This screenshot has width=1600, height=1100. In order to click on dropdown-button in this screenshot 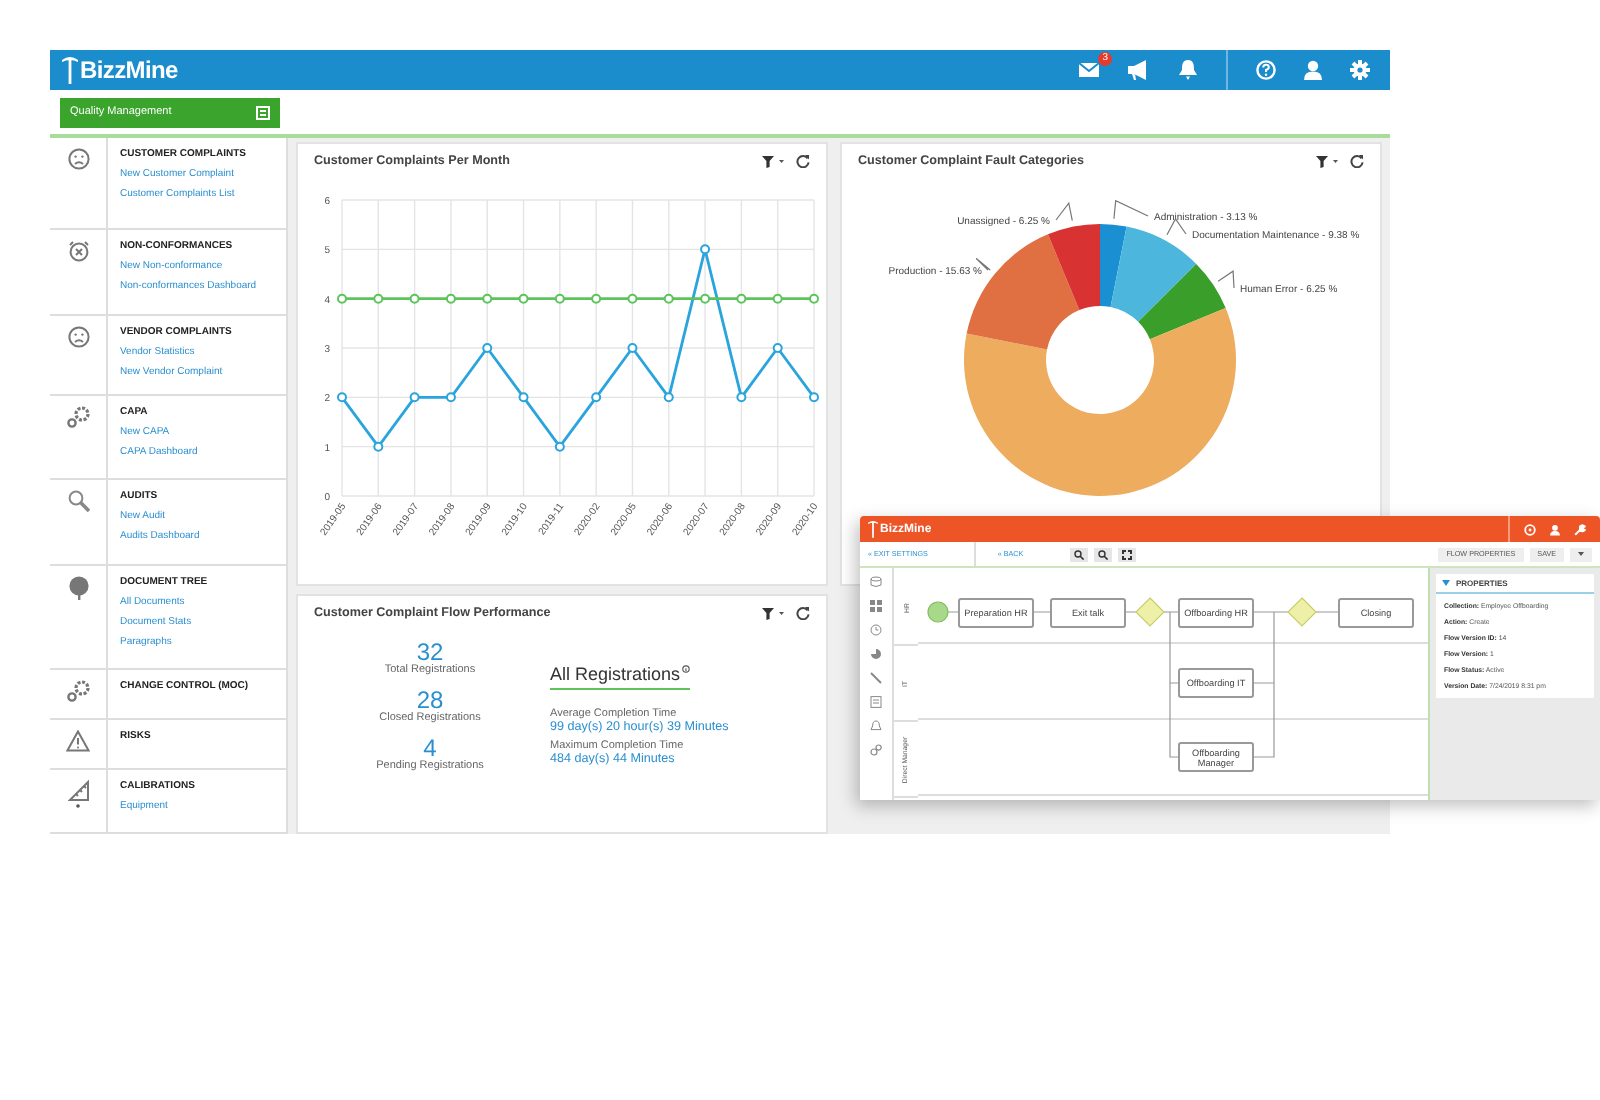, I will do `click(1581, 554)`.